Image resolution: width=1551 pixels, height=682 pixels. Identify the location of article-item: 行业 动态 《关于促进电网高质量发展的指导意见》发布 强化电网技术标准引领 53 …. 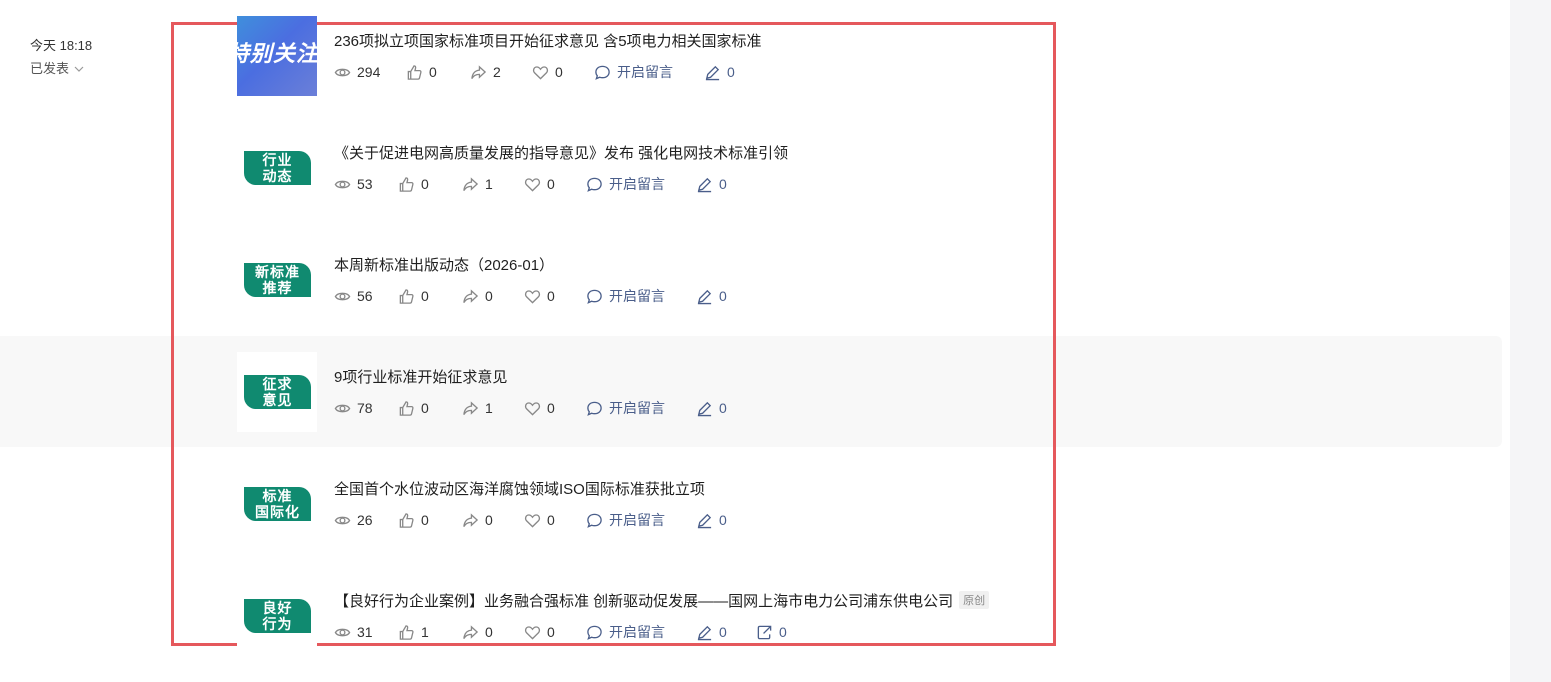
(647, 168).